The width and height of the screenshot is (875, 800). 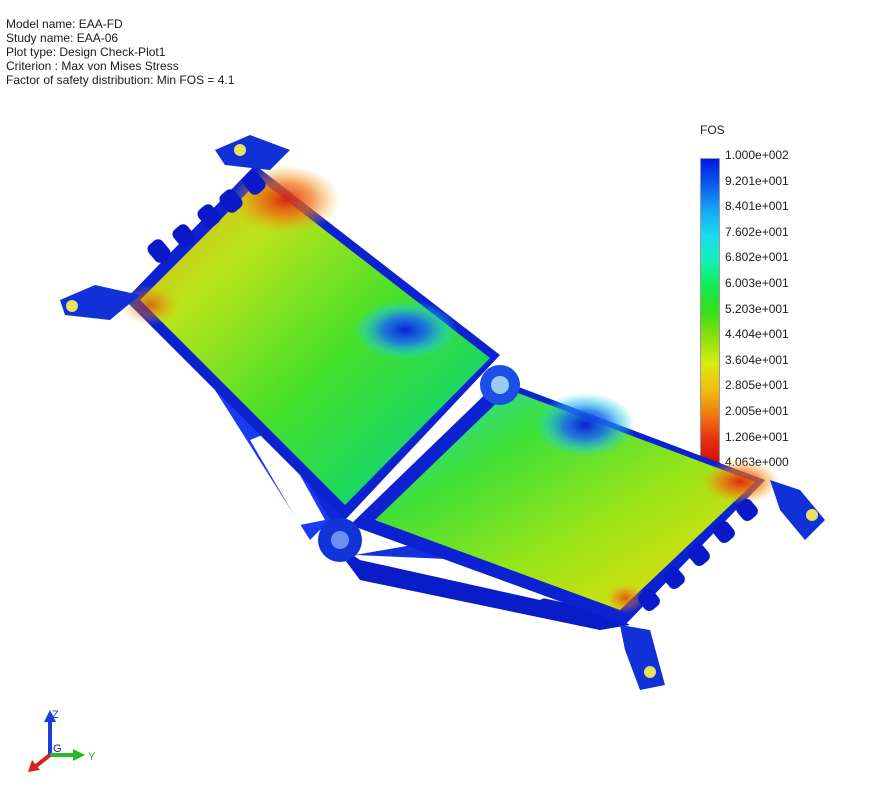 What do you see at coordinates (62, 740) in the screenshot?
I see `axis-triad: Z Y G` at bounding box center [62, 740].